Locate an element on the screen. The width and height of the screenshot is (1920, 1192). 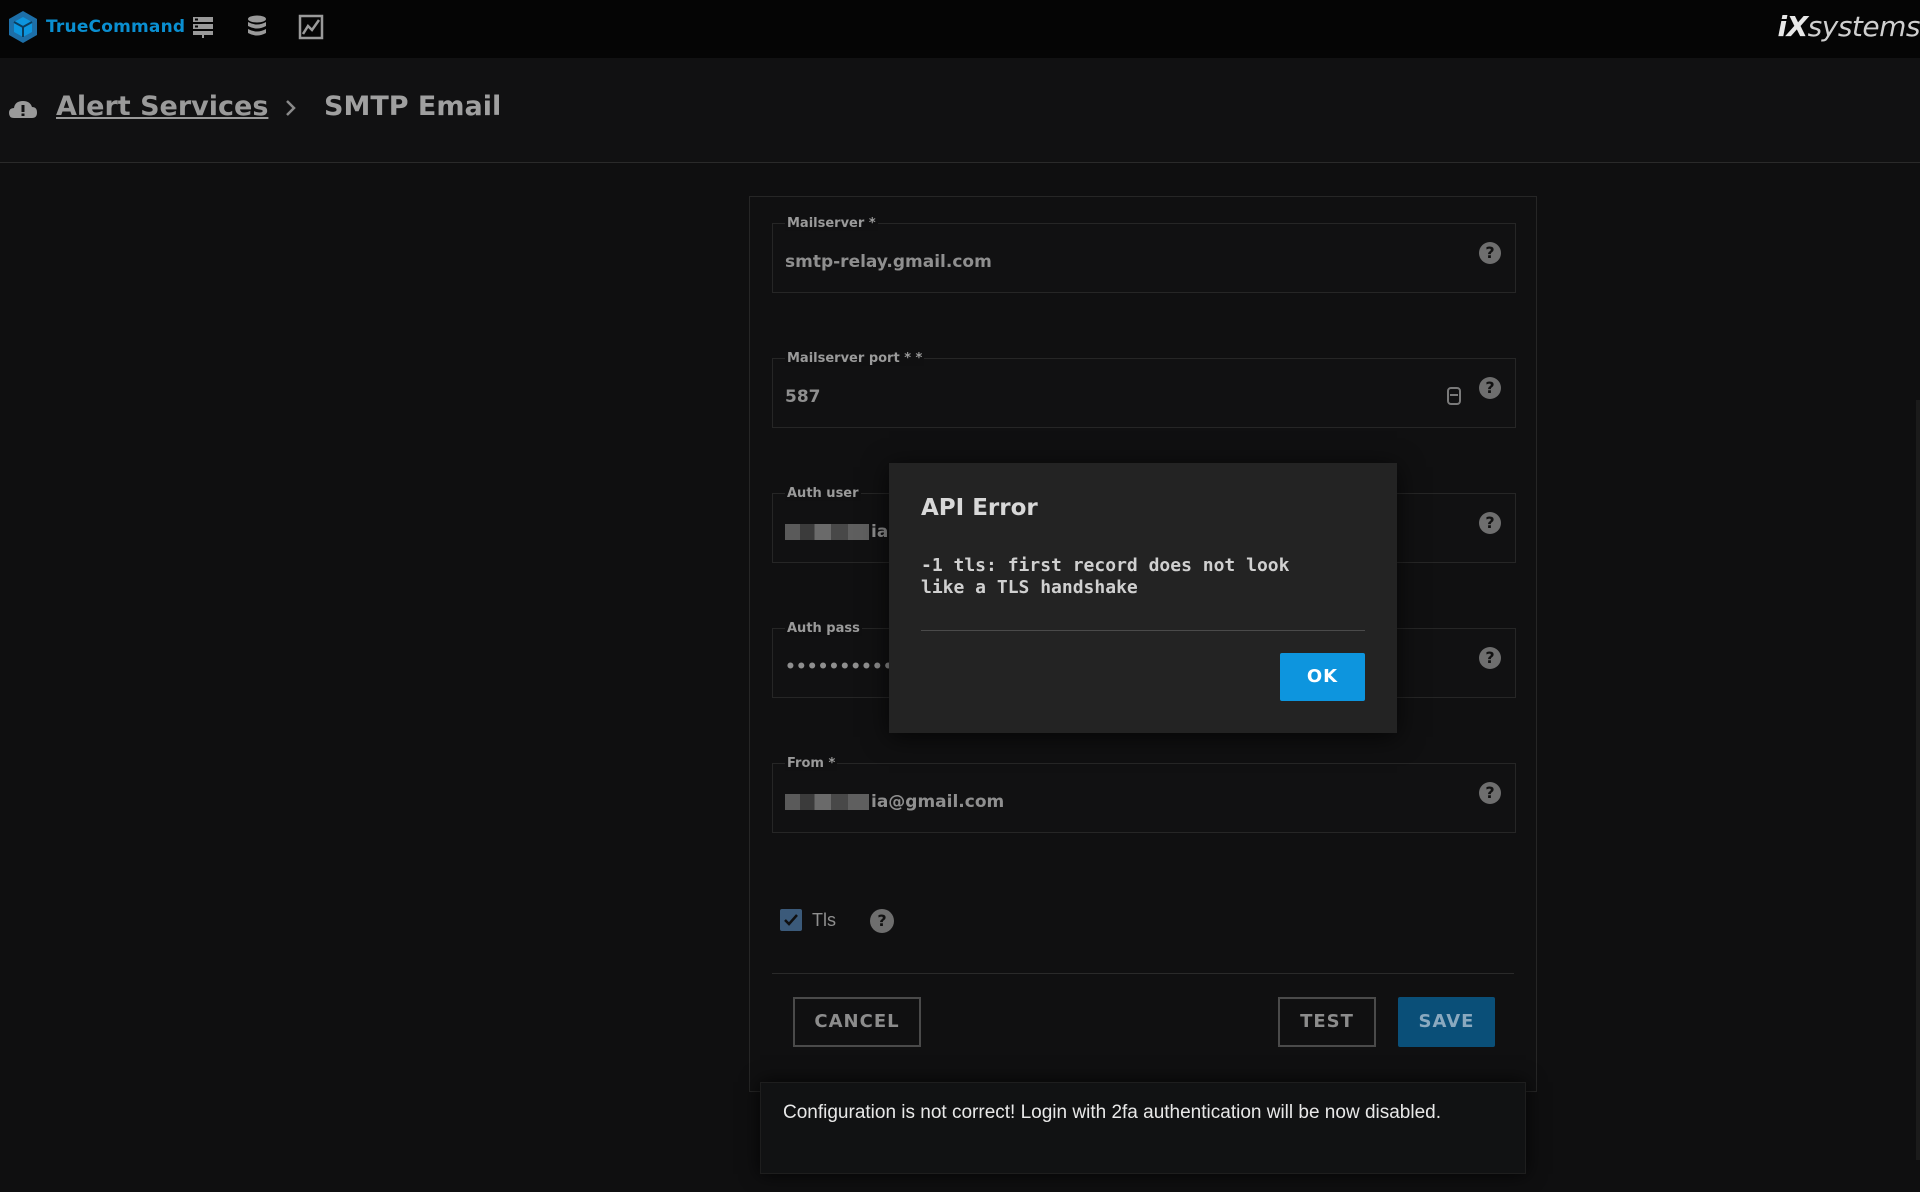
ixsystems-logo: iXsystems is located at coordinates (1848, 26).